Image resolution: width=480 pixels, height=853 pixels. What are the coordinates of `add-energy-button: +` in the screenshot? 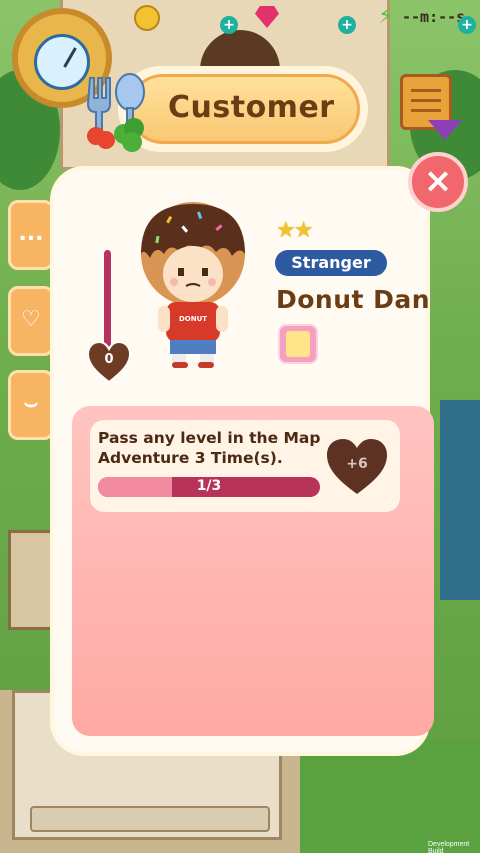 It's located at (467, 25).